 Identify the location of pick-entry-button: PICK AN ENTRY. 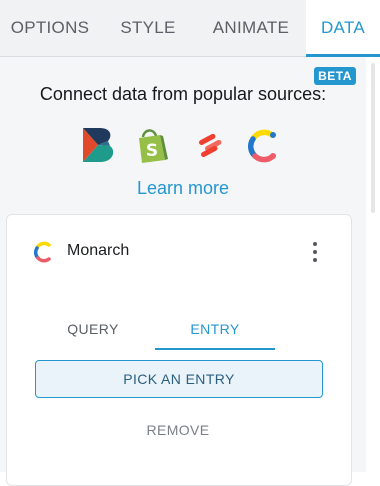
(179, 379).